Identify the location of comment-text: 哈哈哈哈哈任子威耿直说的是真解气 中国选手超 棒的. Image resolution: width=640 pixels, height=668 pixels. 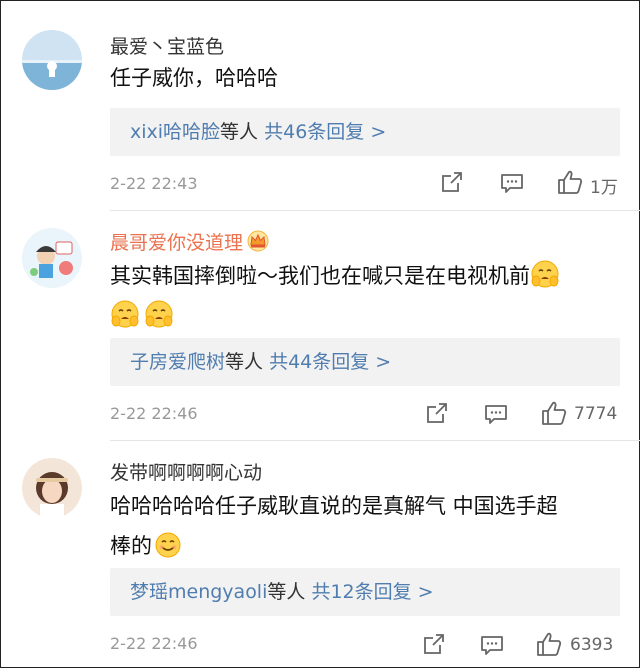
(334, 526).